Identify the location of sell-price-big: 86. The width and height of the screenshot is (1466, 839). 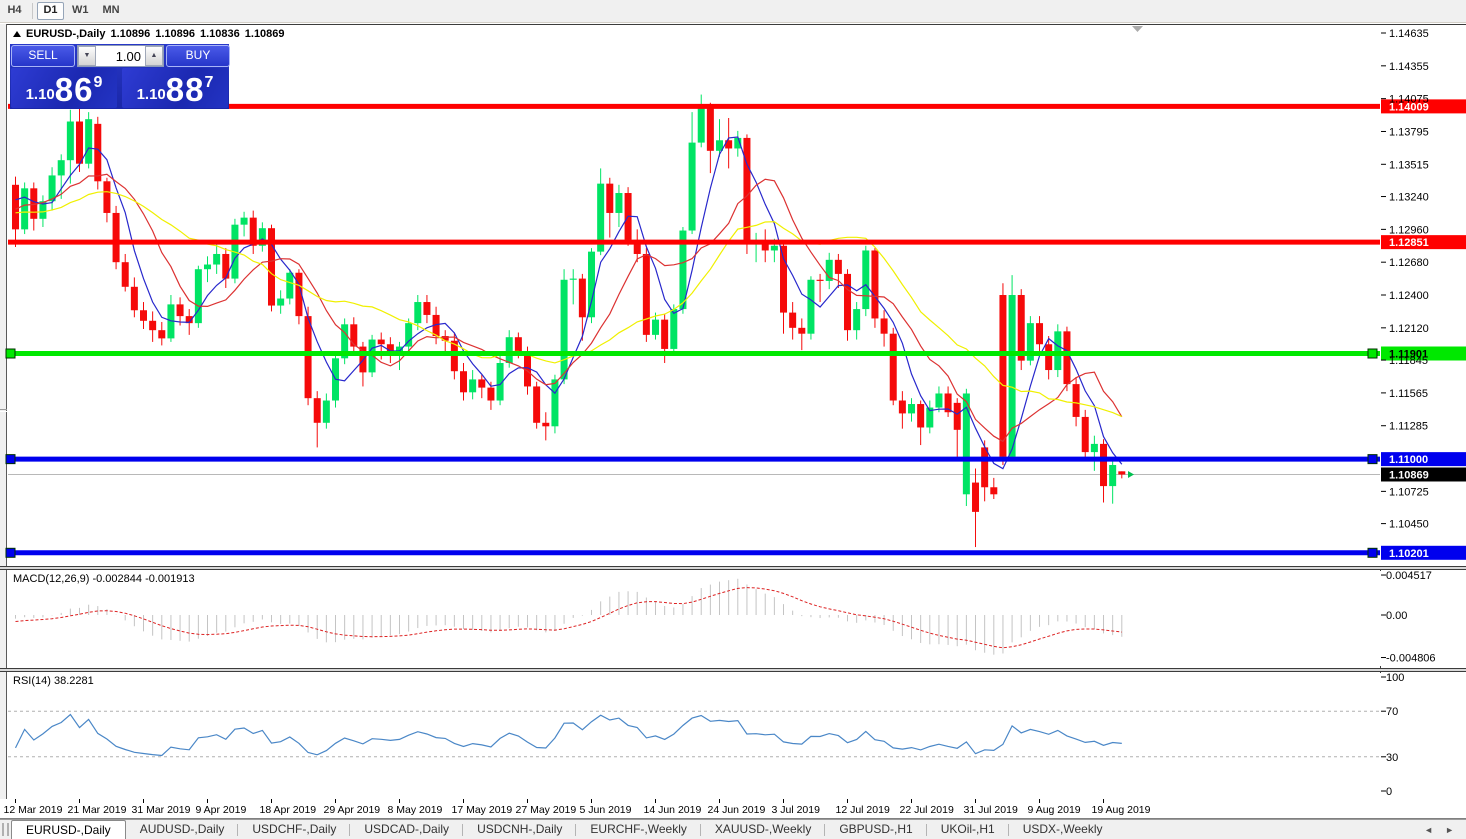
(74, 89).